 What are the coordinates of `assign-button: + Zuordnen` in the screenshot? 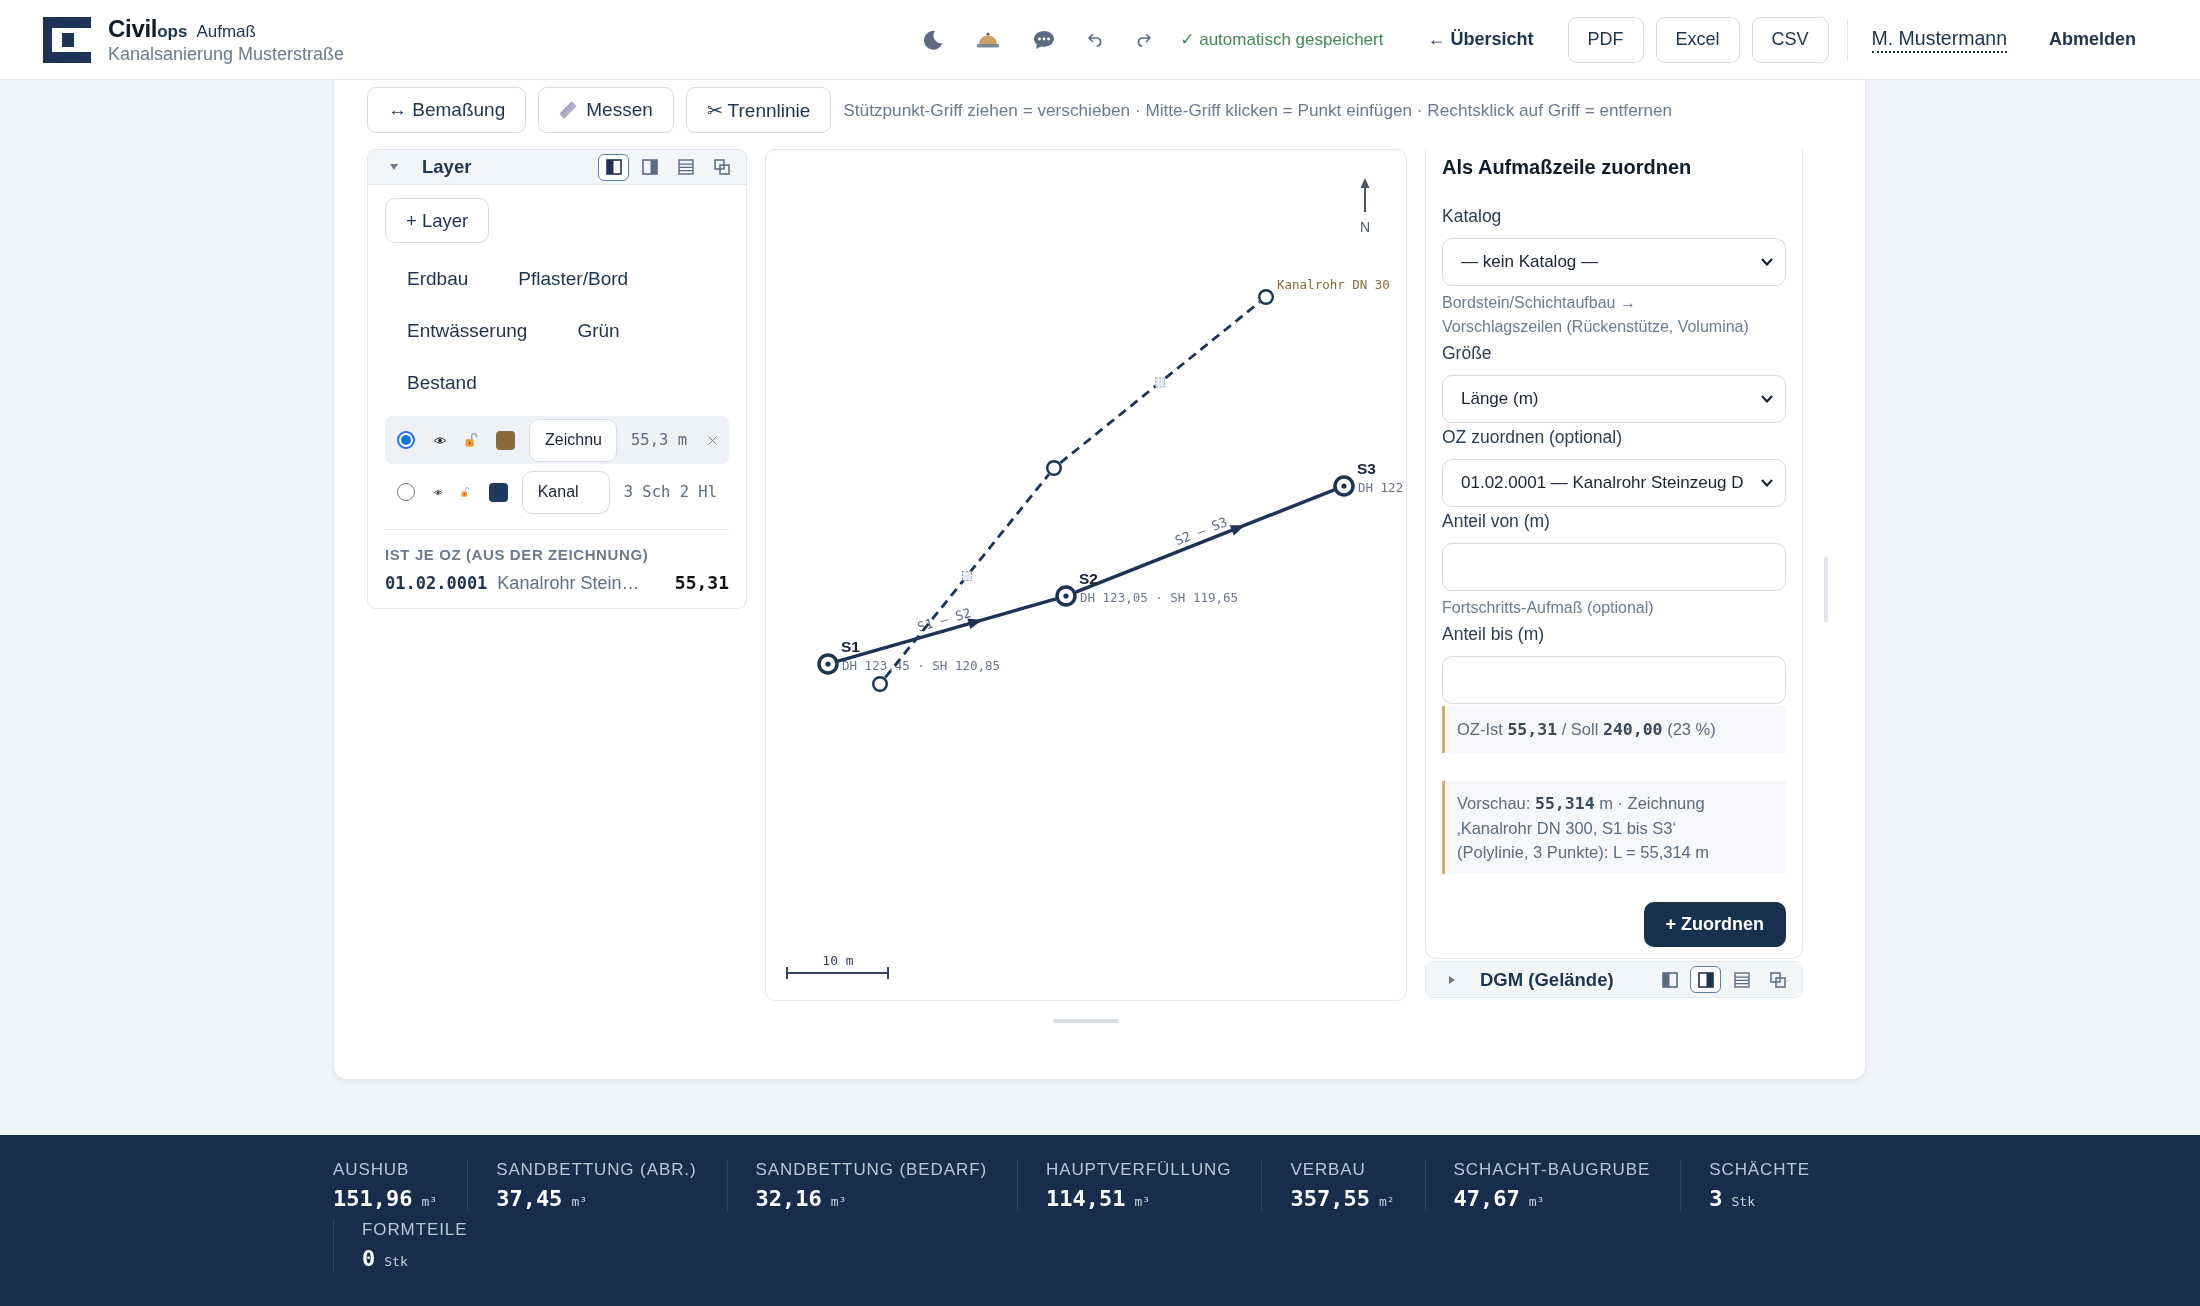 It's located at (1714, 924).